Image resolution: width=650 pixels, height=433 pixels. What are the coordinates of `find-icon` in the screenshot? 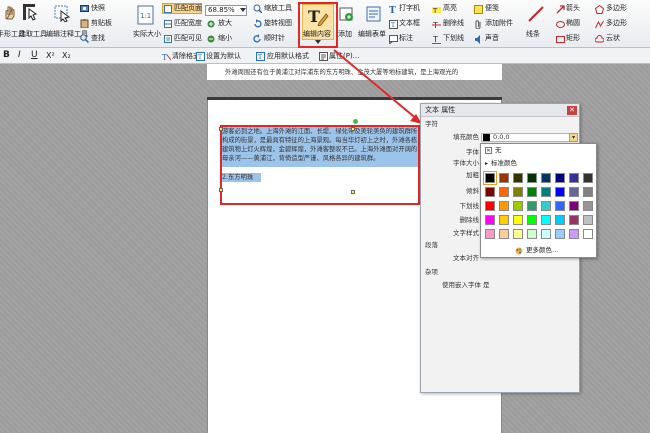 It's located at (84, 38).